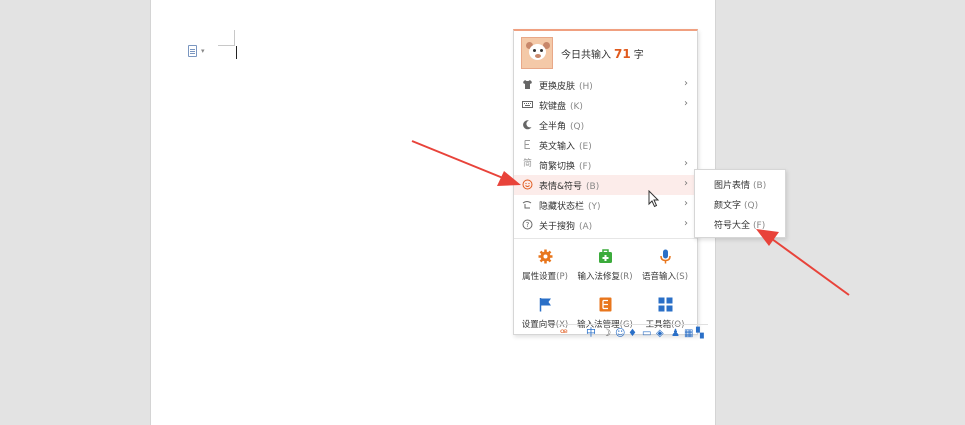 The width and height of the screenshot is (965, 425). Describe the element at coordinates (622, 54) in the screenshot. I see `count-value: 71` at that location.